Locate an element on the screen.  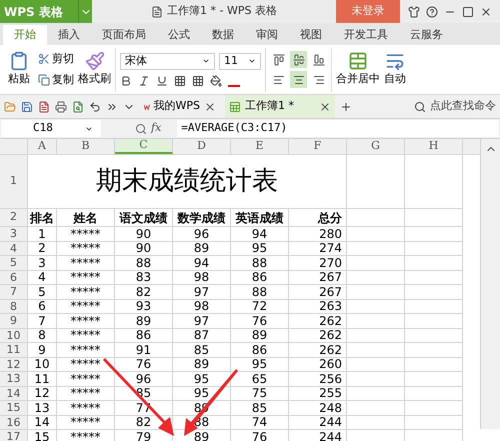
table-cell: 97 is located at coordinates (202, 292).